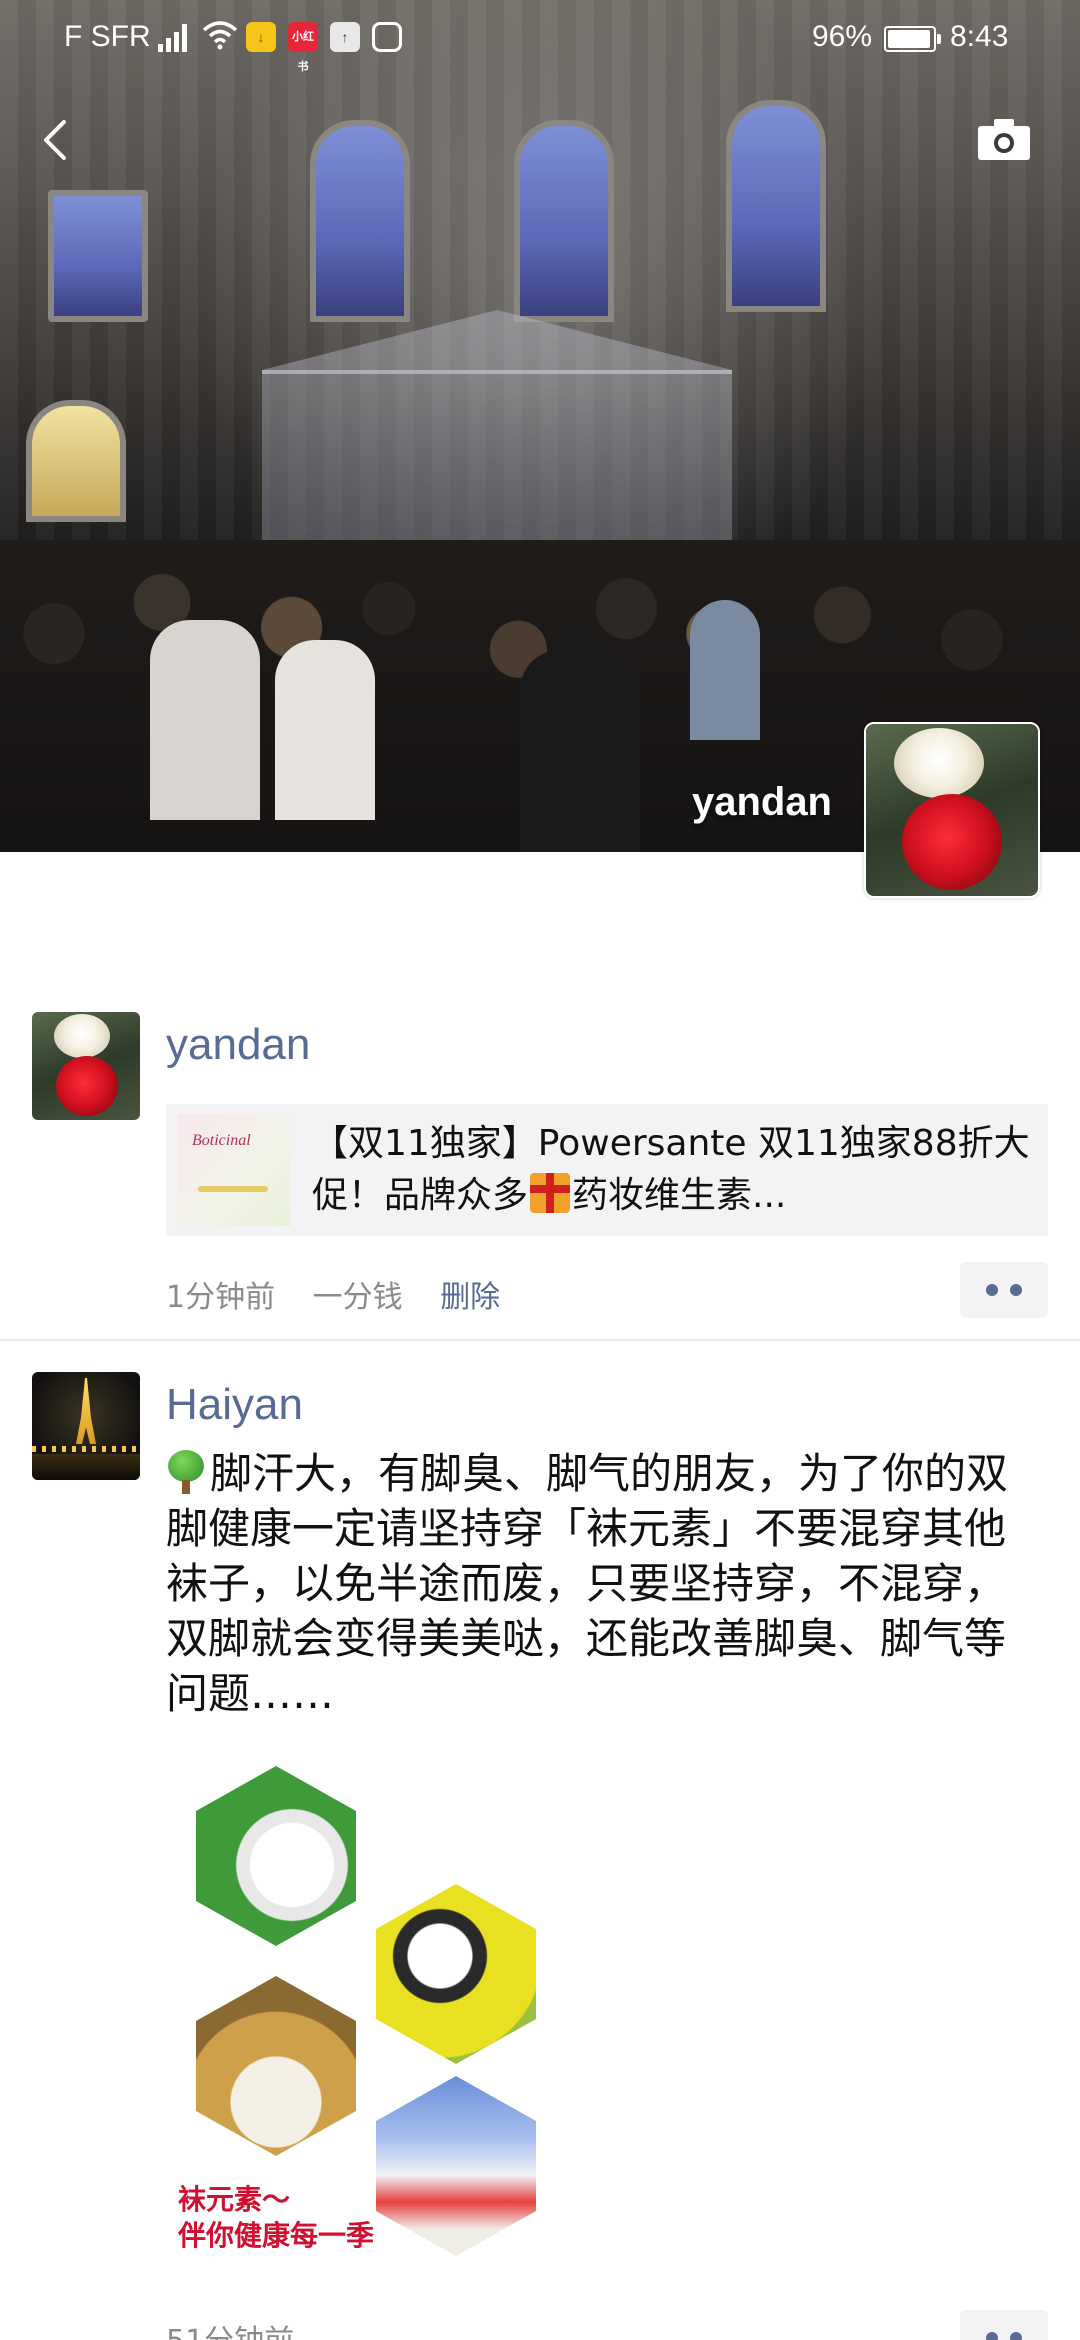  Describe the element at coordinates (369, 2013) in the screenshot. I see `post-image: 袜元素～ 伴你健康每一季` at that location.